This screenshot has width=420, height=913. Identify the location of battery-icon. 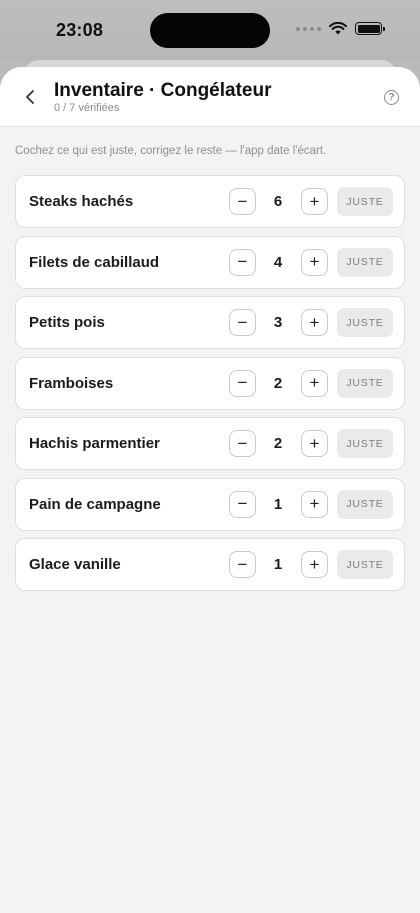
(370, 28).